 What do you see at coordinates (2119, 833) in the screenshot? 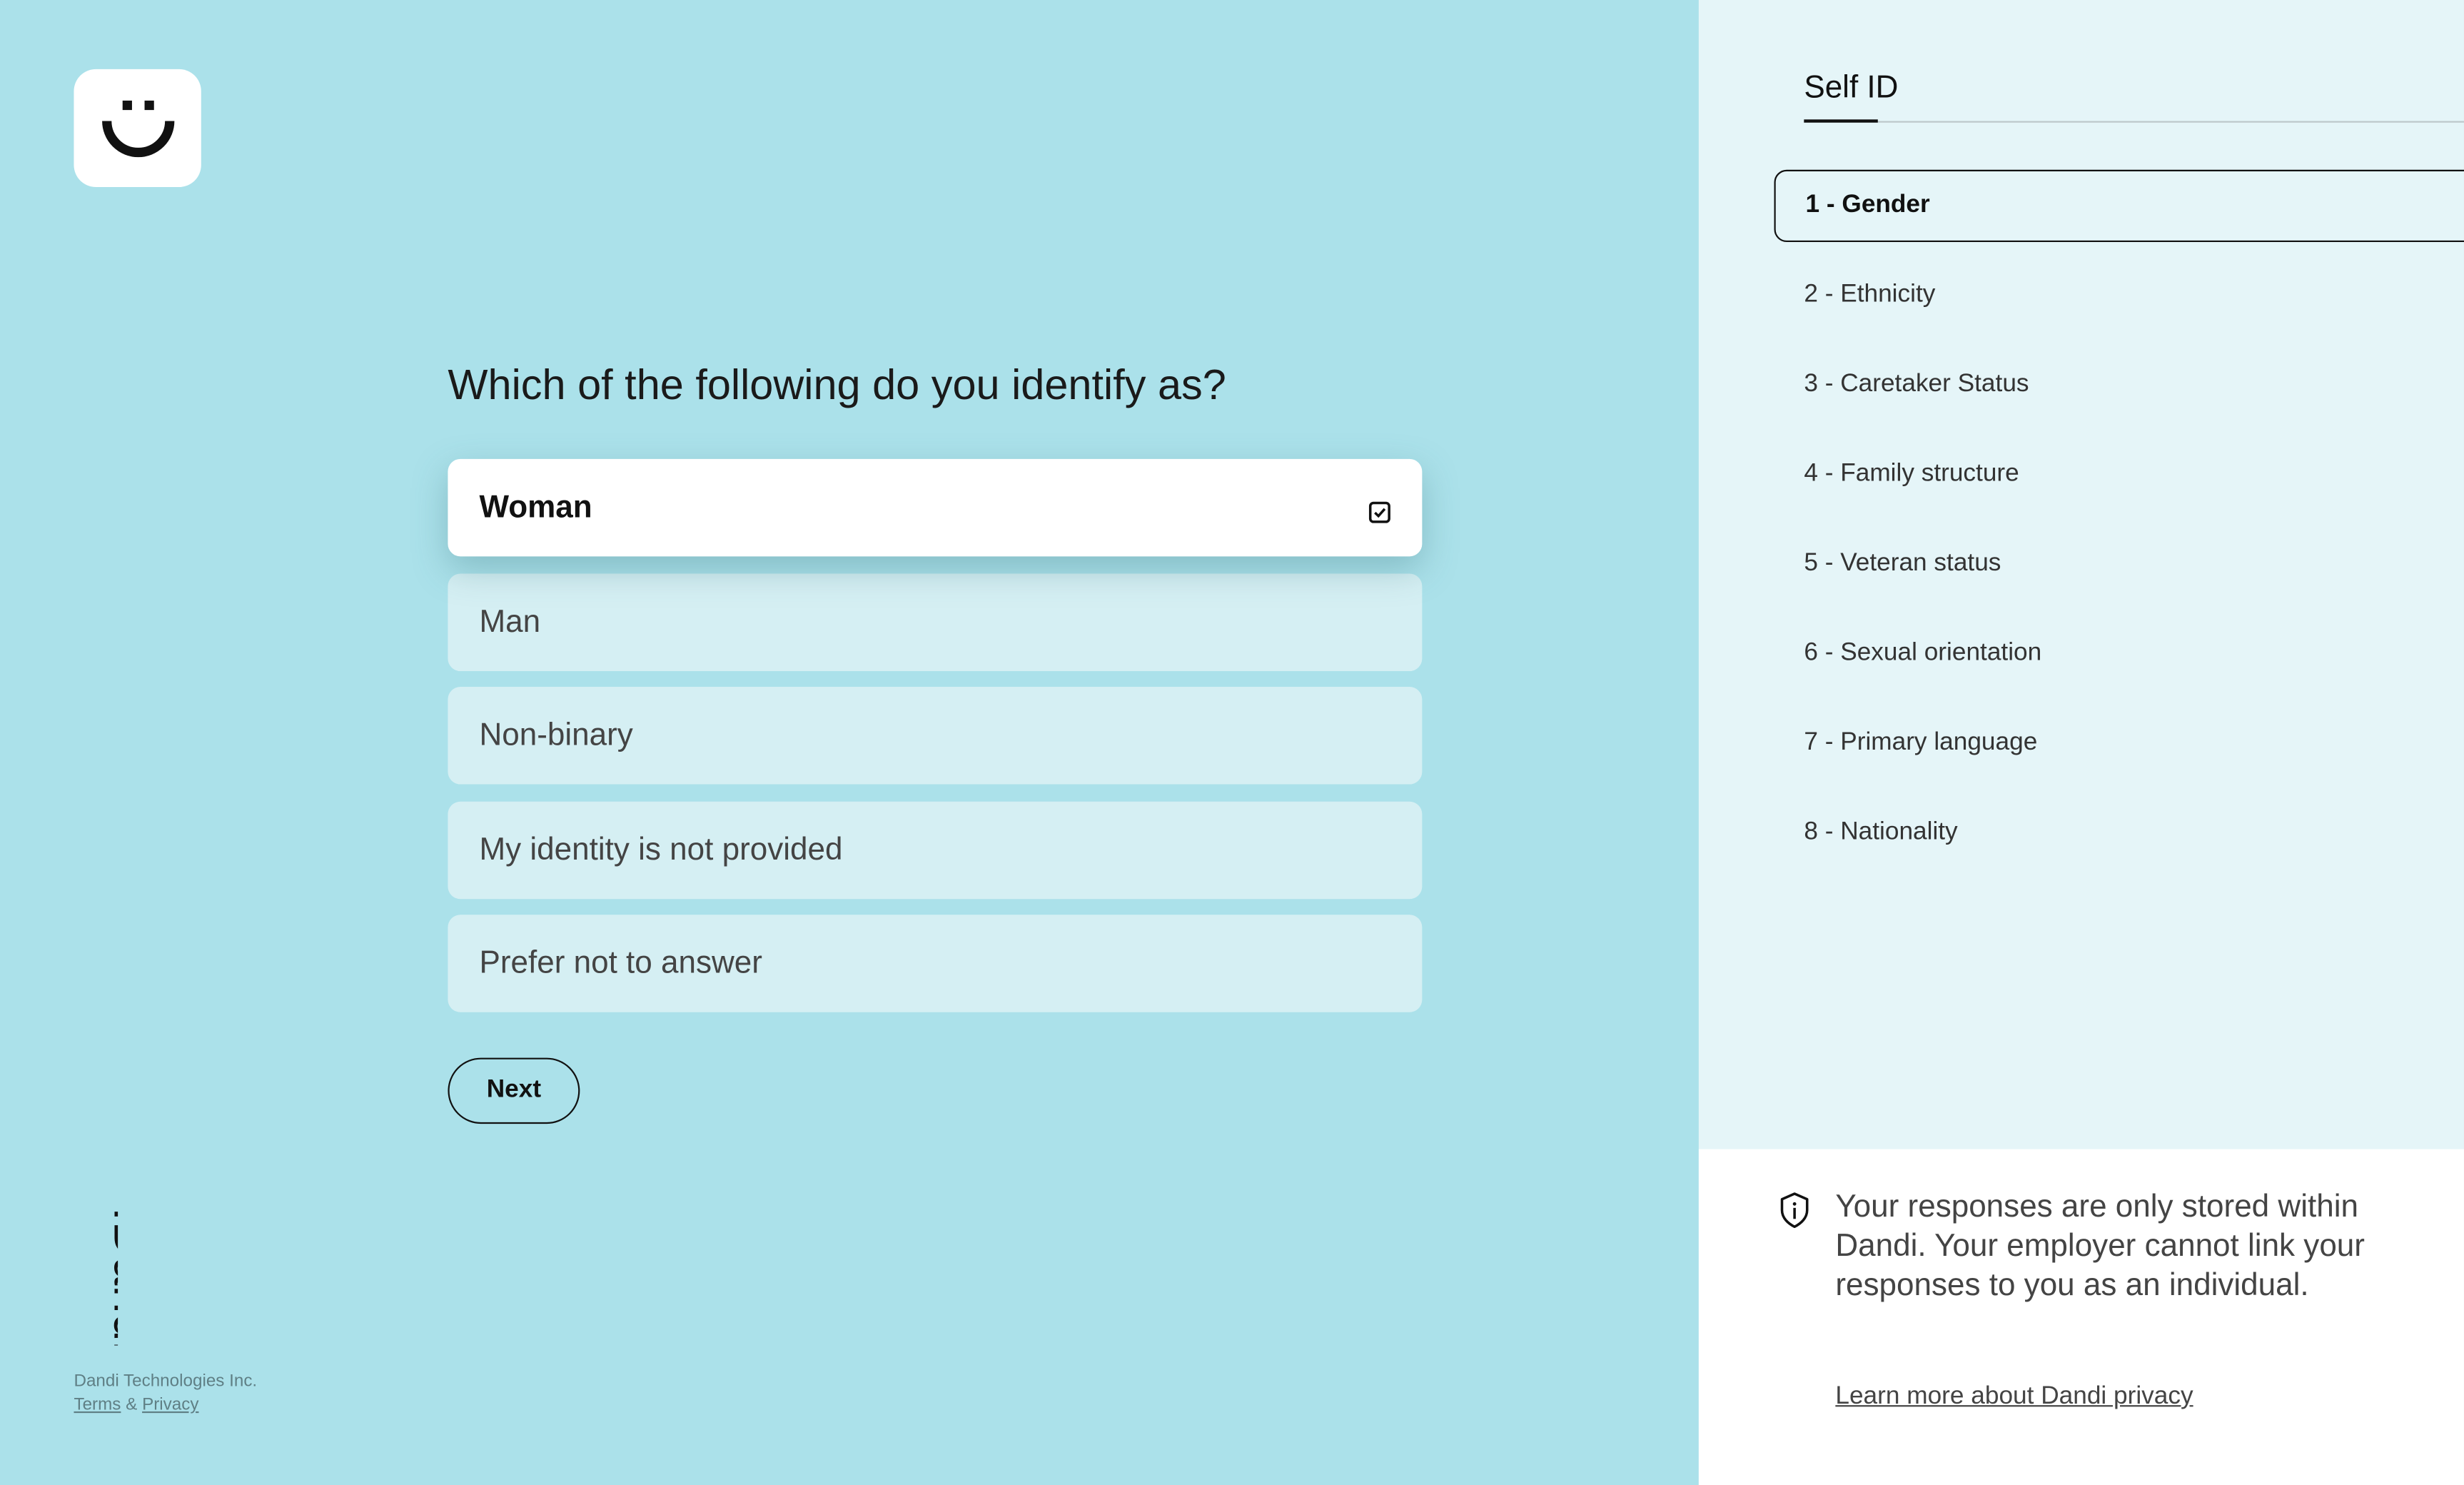
I see `step-nationality: 8 - Nationality` at bounding box center [2119, 833].